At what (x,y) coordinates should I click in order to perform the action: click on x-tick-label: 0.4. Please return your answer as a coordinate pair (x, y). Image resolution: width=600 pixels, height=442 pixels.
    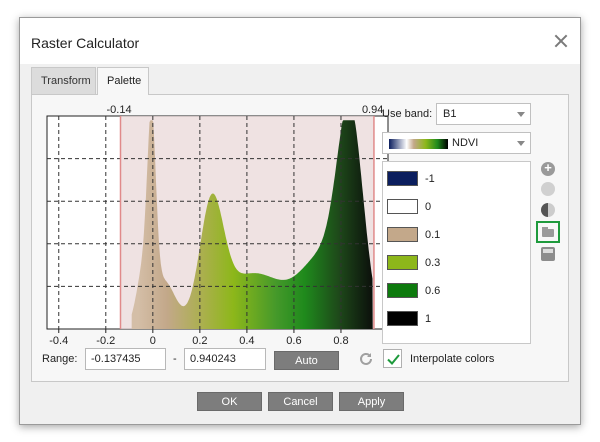
    Looking at the image, I should click on (246, 341).